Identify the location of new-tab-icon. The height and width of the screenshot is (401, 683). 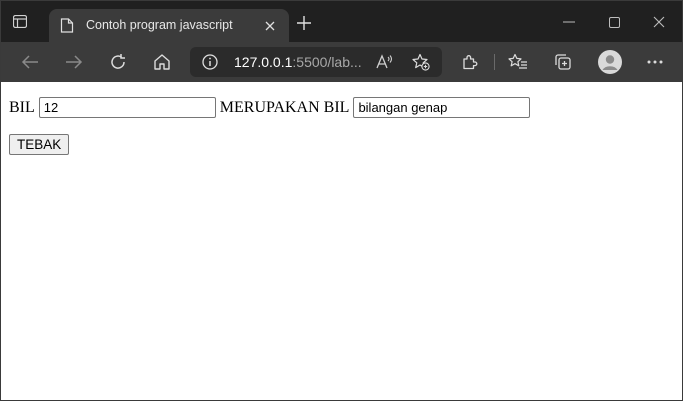
(304, 23).